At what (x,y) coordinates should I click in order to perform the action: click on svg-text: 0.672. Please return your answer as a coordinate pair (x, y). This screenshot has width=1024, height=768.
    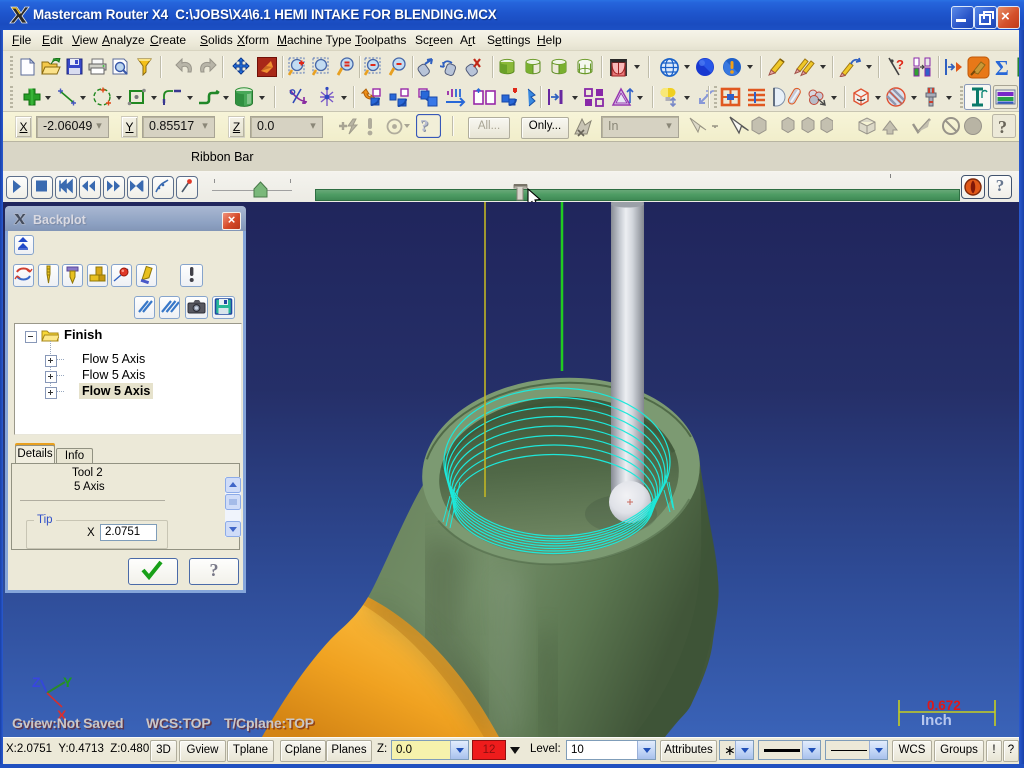
    Looking at the image, I should click on (944, 705).